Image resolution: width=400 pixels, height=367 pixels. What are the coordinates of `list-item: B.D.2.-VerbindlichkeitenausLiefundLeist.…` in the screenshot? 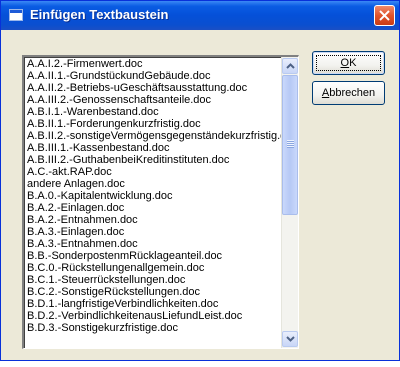 It's located at (155, 316).